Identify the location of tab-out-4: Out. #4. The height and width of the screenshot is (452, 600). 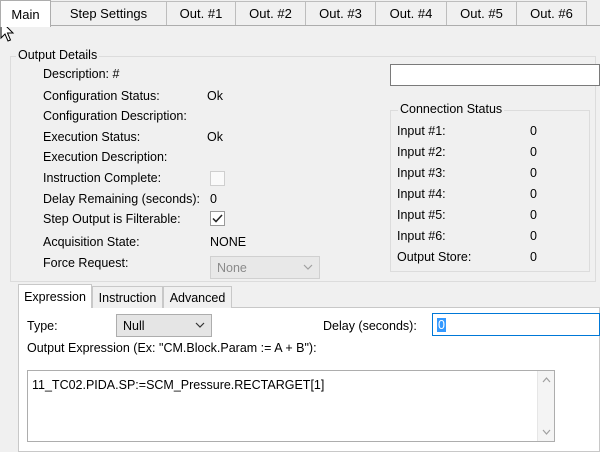
(411, 13).